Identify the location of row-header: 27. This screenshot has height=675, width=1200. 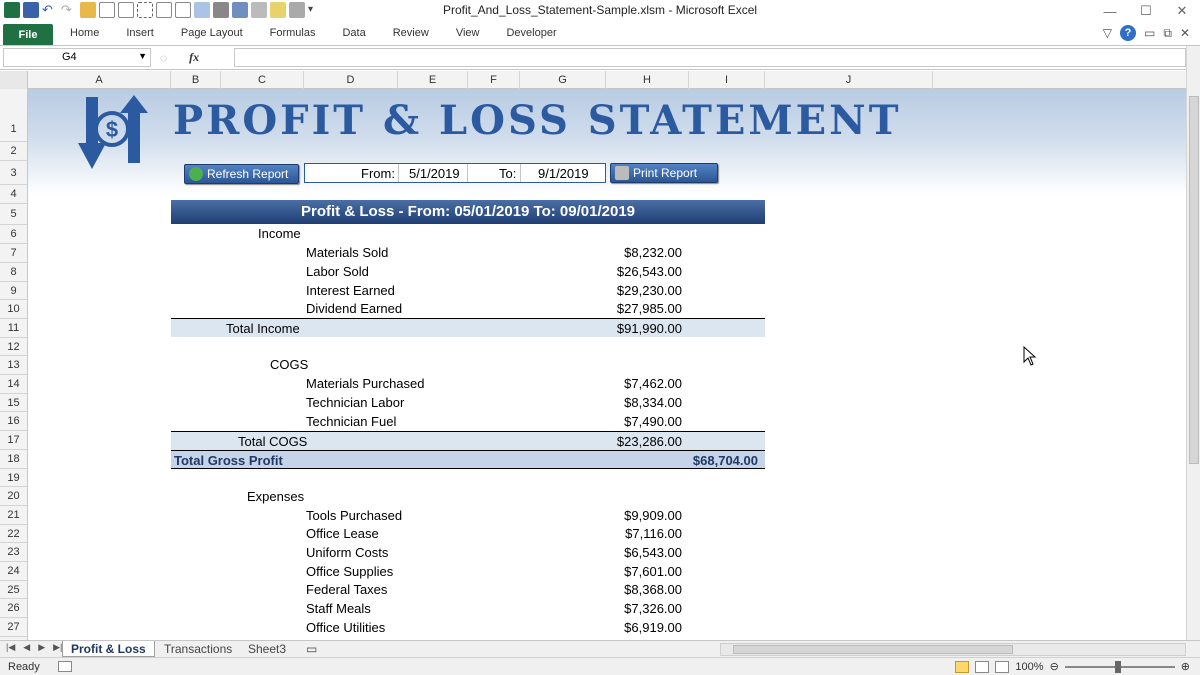
(13, 627).